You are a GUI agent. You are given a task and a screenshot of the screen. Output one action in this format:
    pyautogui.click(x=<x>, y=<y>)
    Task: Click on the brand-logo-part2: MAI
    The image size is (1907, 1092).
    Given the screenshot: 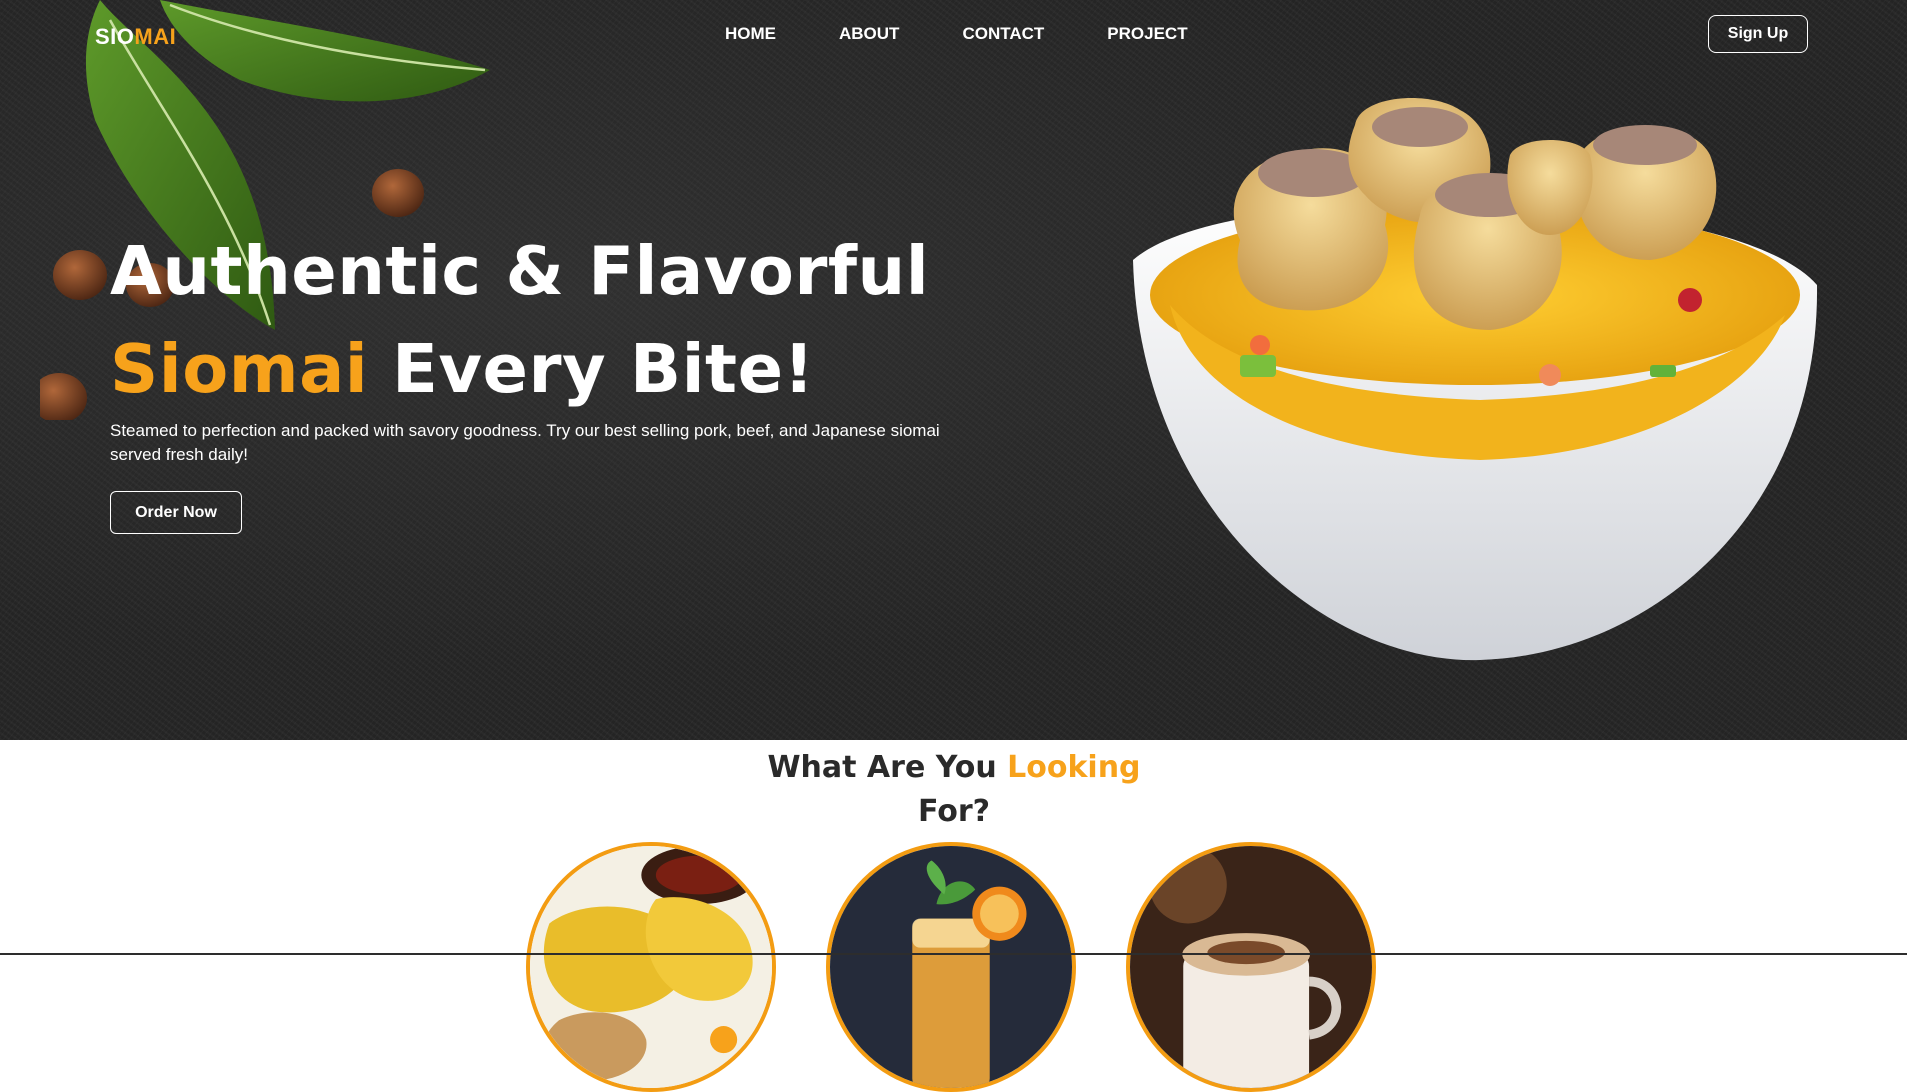 What is the action you would take?
    pyautogui.click(x=155, y=36)
    